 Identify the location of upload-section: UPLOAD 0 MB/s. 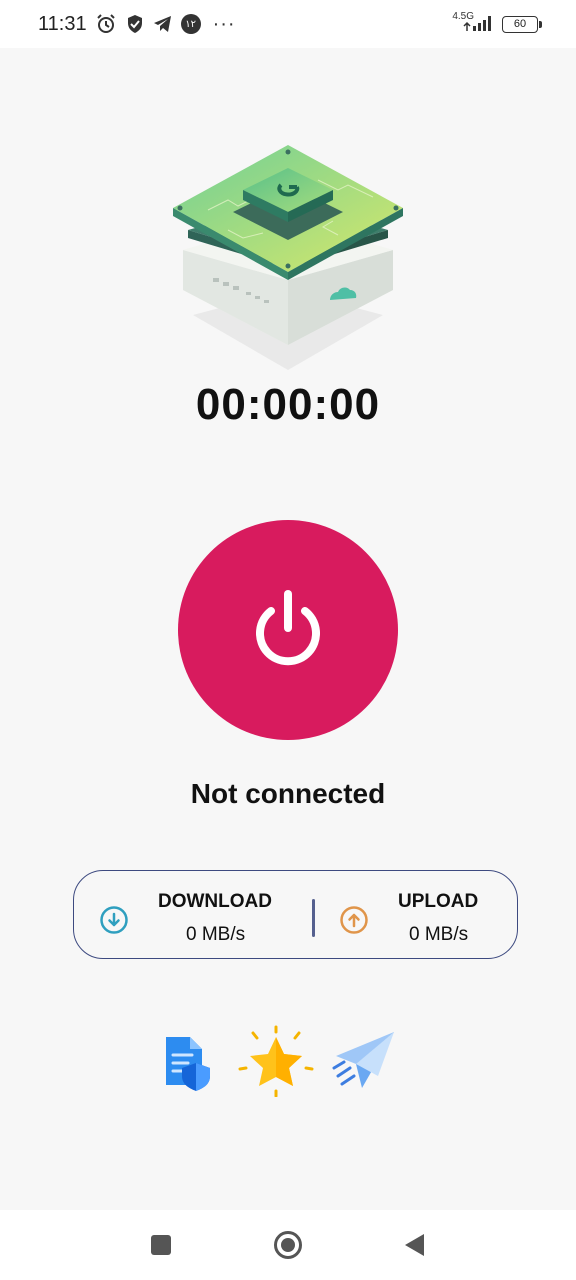
(417, 915).